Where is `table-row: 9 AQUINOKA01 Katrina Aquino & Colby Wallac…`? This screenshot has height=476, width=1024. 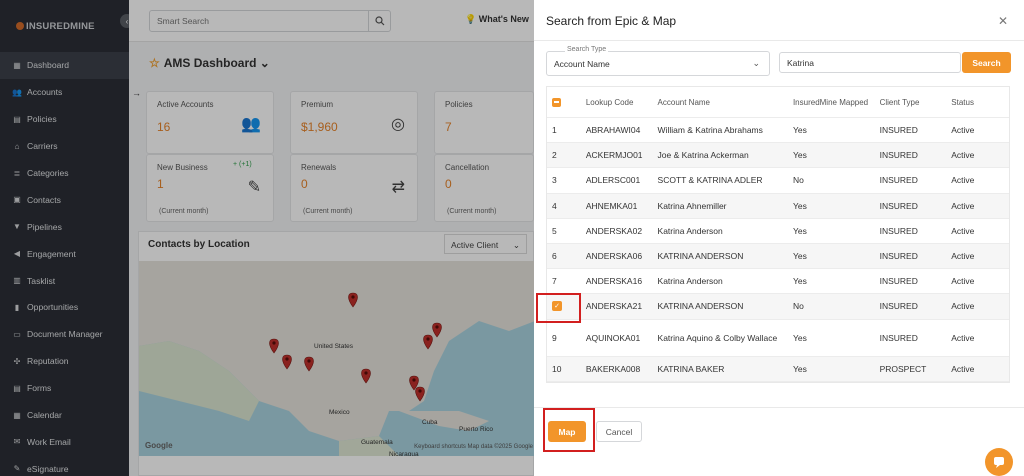
table-row: 9 AQUINOKA01 Katrina Aquino & Colby Wallac… is located at coordinates (778, 338).